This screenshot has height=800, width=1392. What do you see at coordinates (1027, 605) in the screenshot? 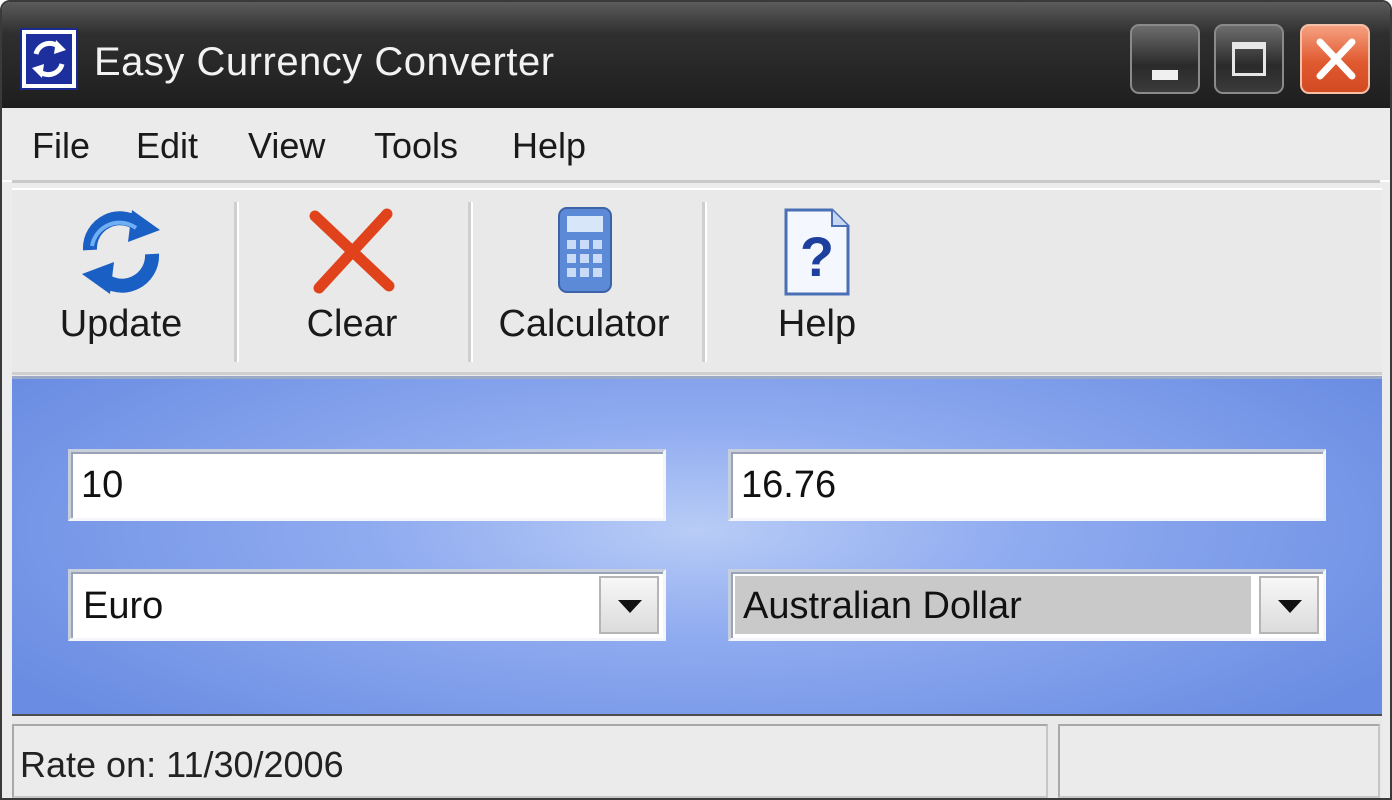
I see `to-currency-select: Australian Dollar` at bounding box center [1027, 605].